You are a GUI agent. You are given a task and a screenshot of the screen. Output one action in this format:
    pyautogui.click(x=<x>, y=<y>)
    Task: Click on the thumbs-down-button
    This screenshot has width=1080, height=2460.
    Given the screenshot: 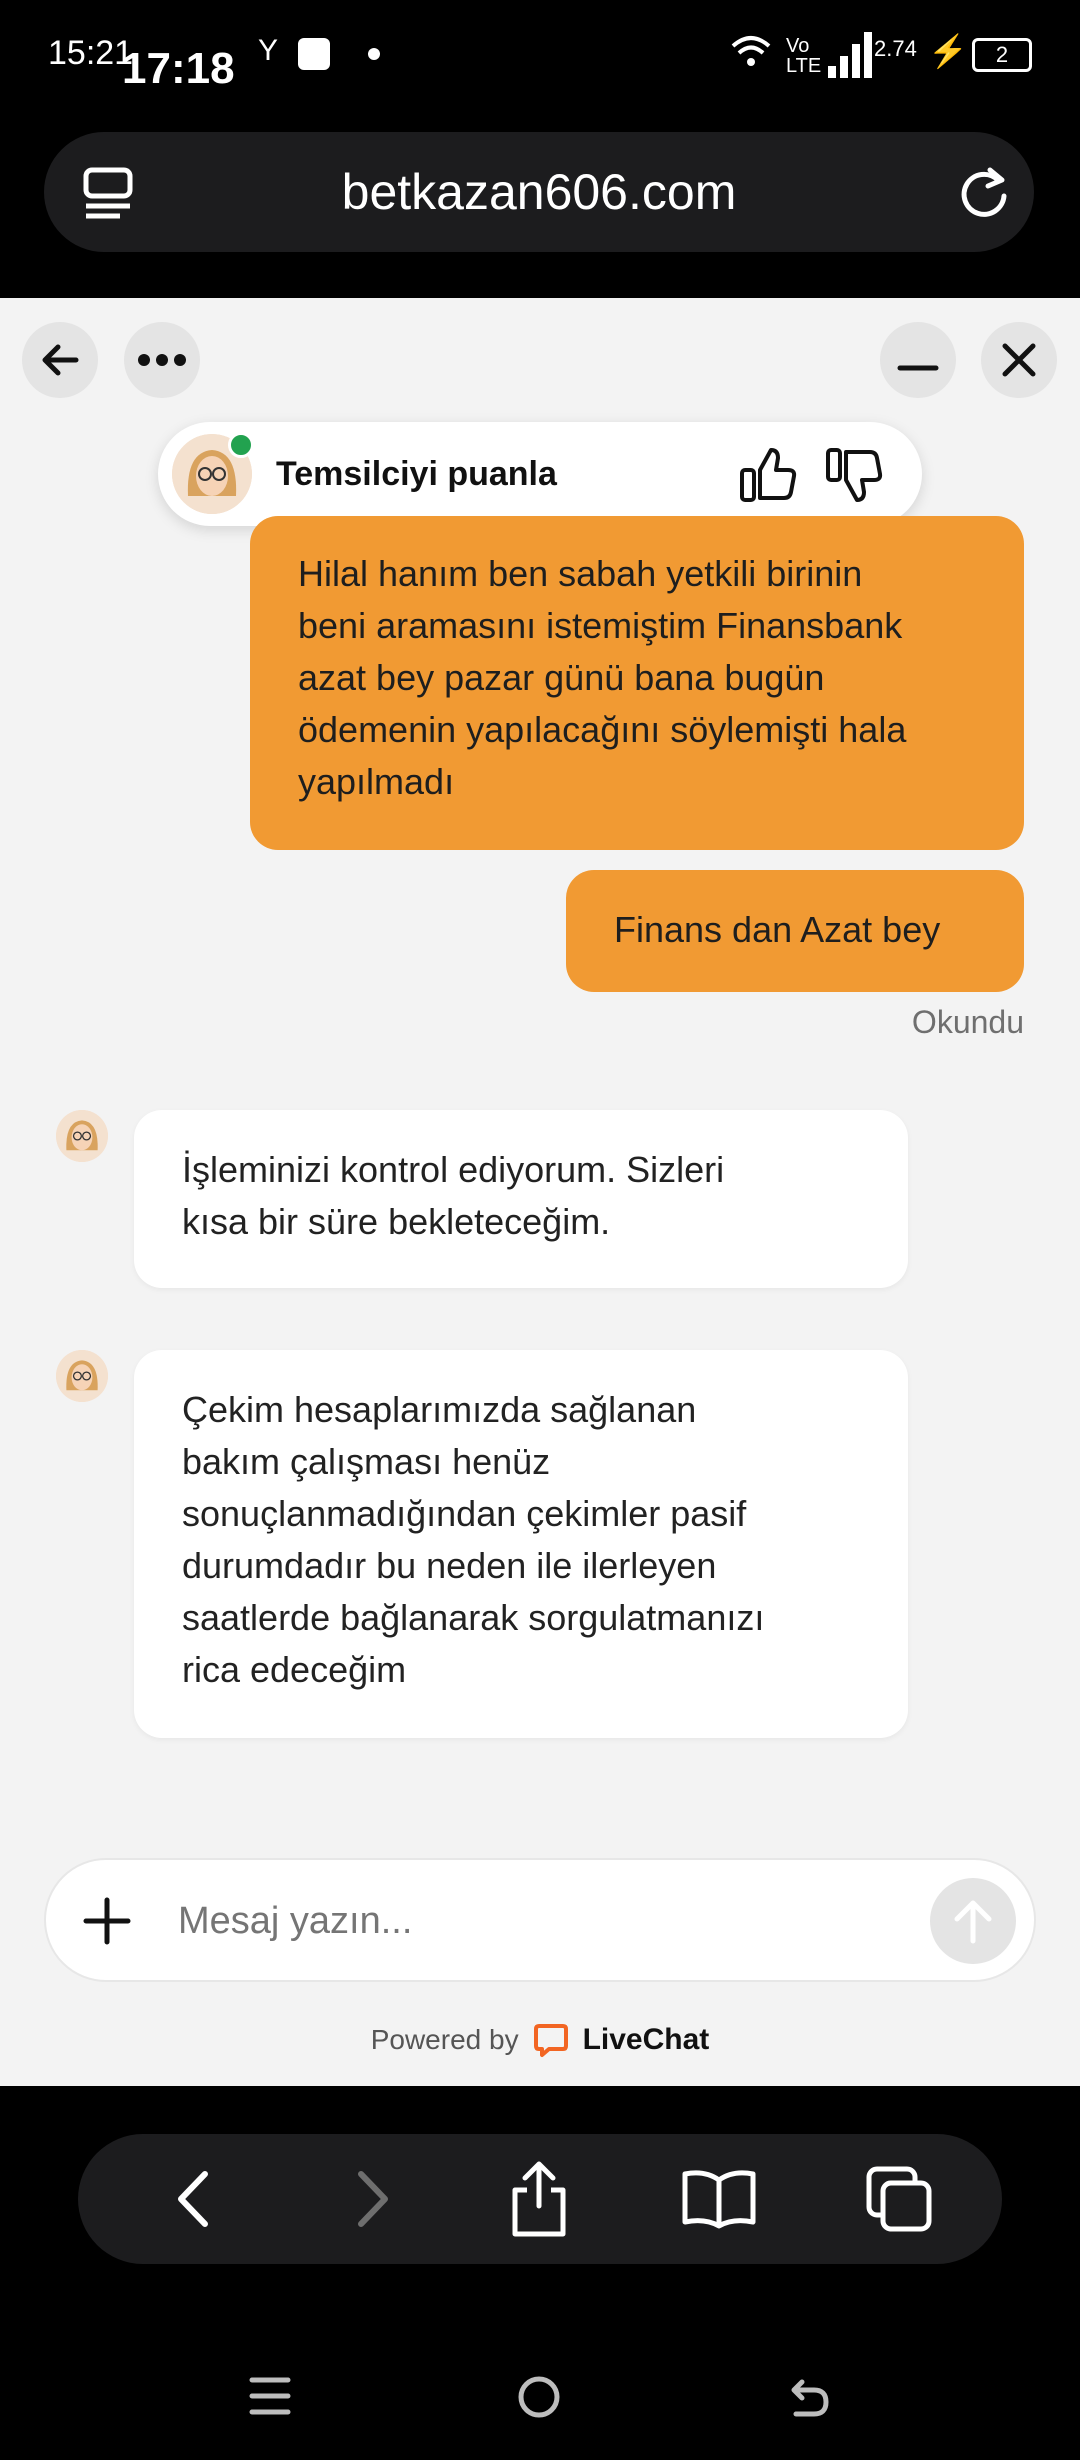 What is the action you would take?
    pyautogui.click(x=854, y=477)
    